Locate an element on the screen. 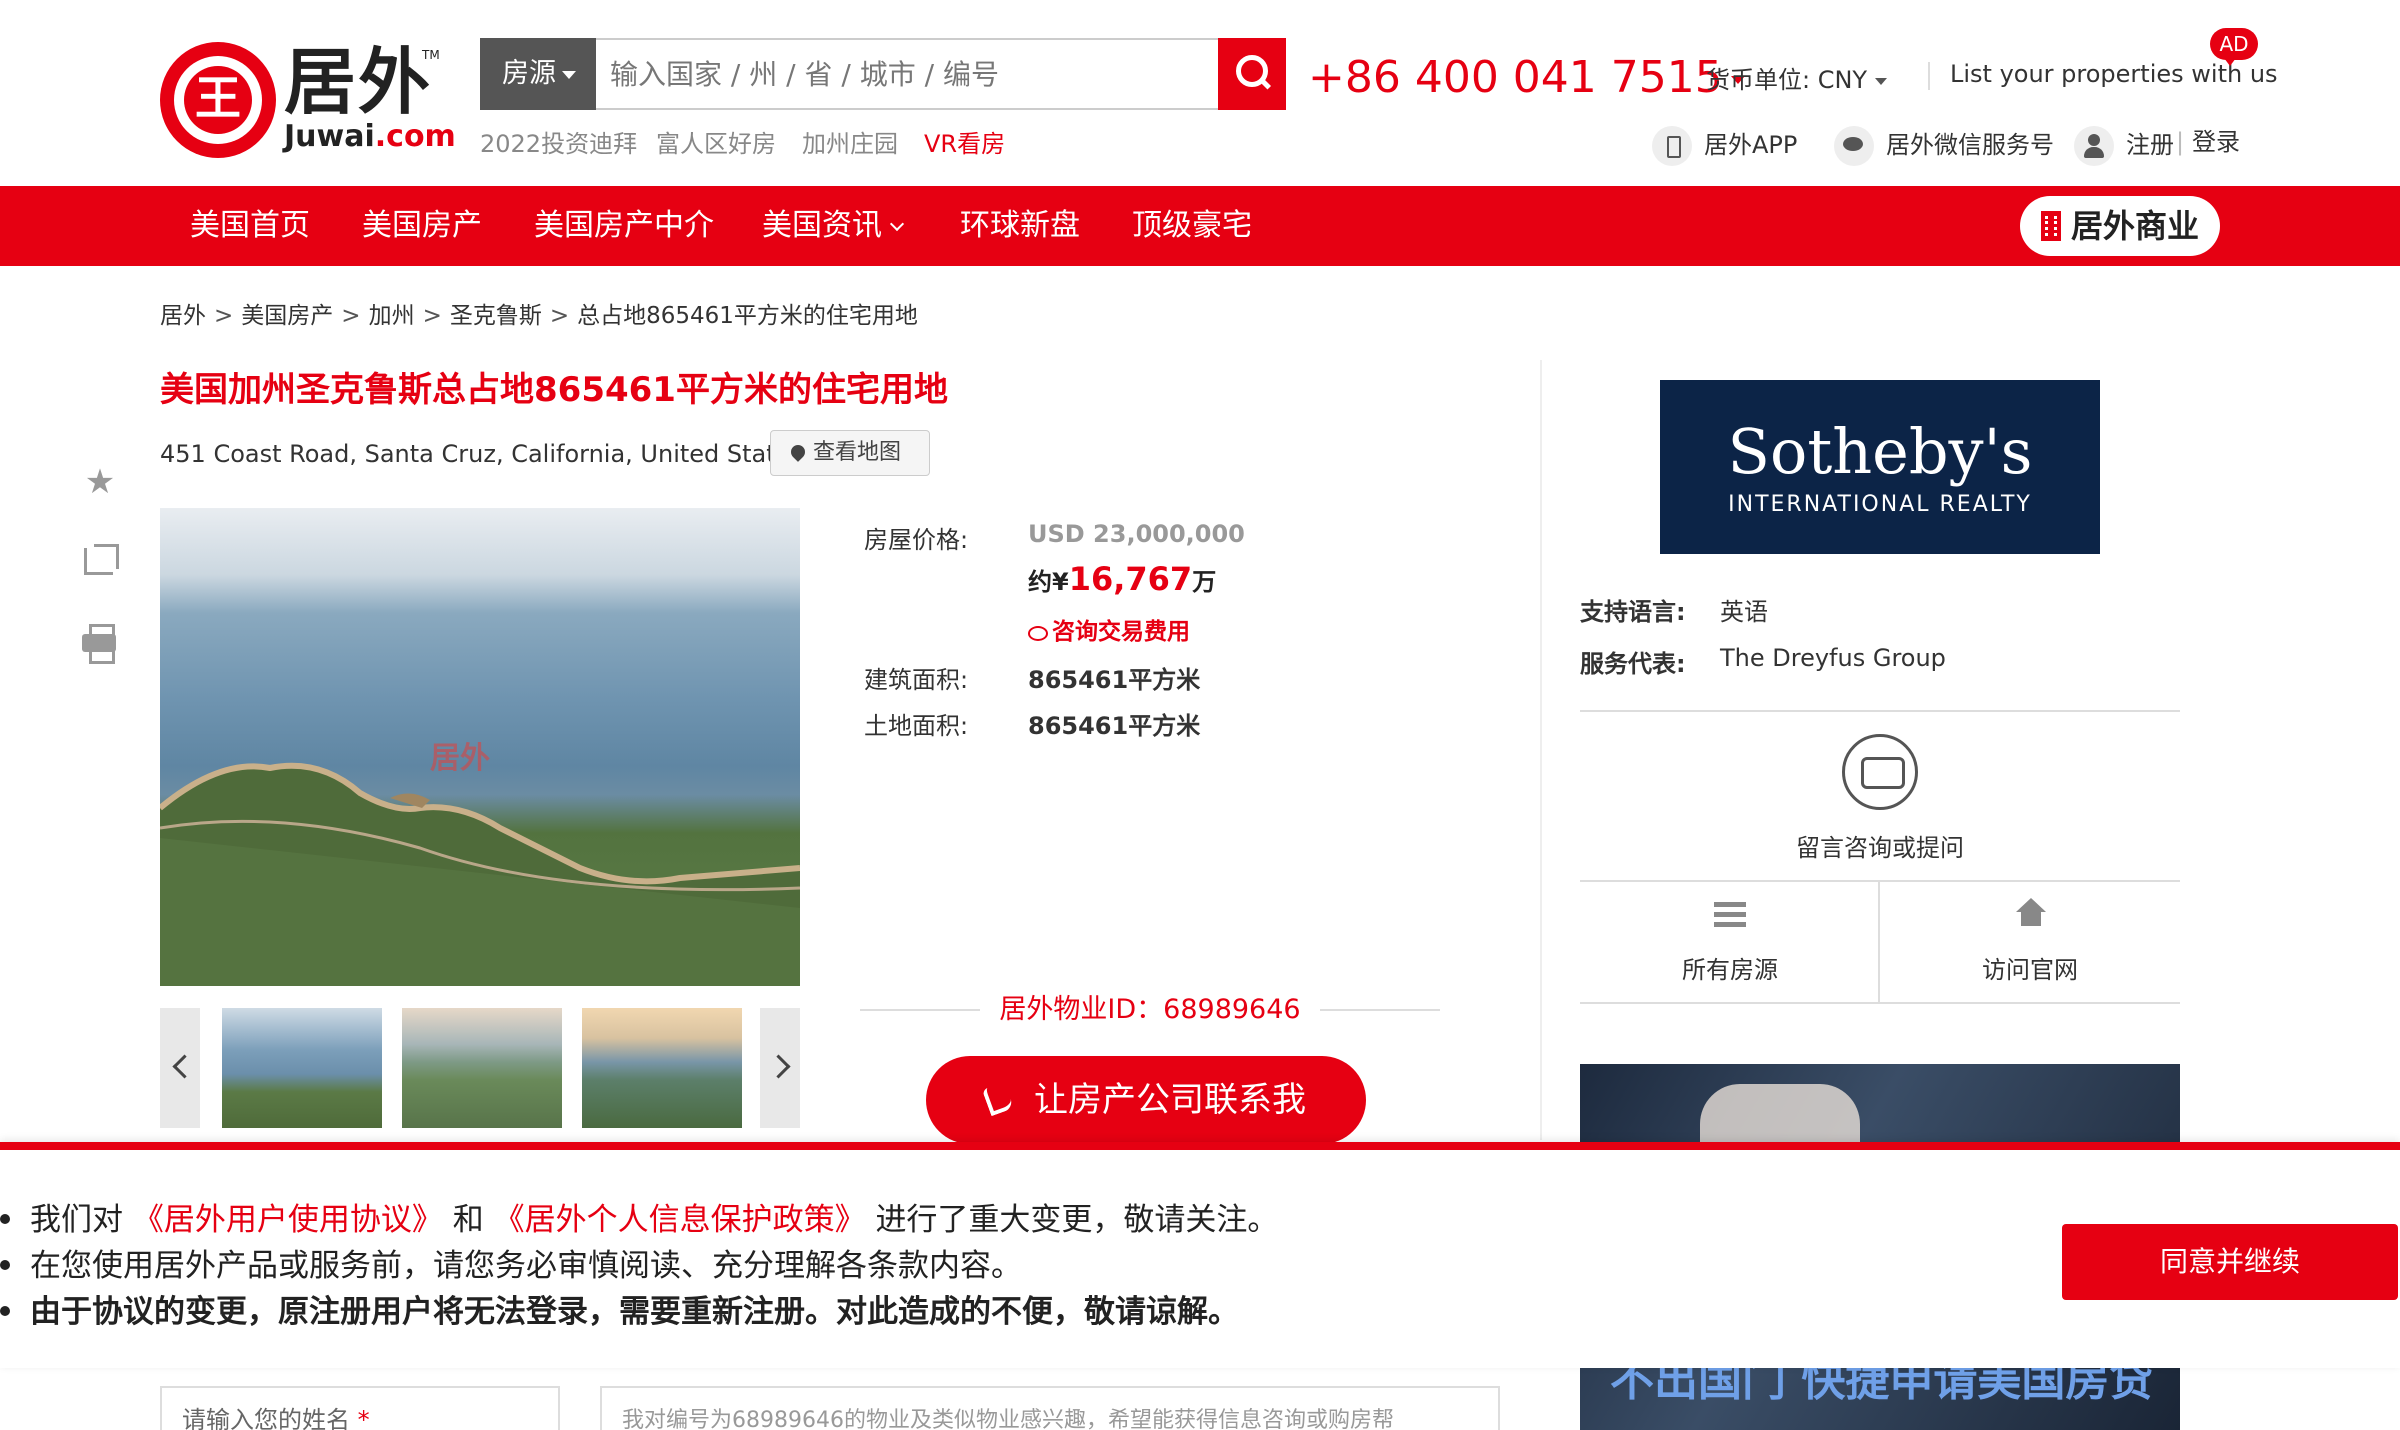 The height and width of the screenshot is (1430, 2400). name-field: 请输入您的姓名 * is located at coordinates (360, 1408).